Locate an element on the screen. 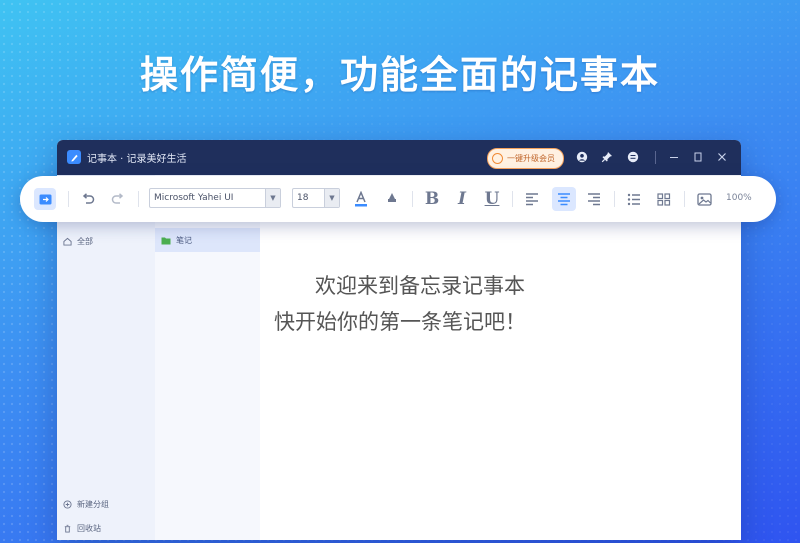 Image resolution: width=800 pixels, height=543 pixels. pin-icon is located at coordinates (607, 157).